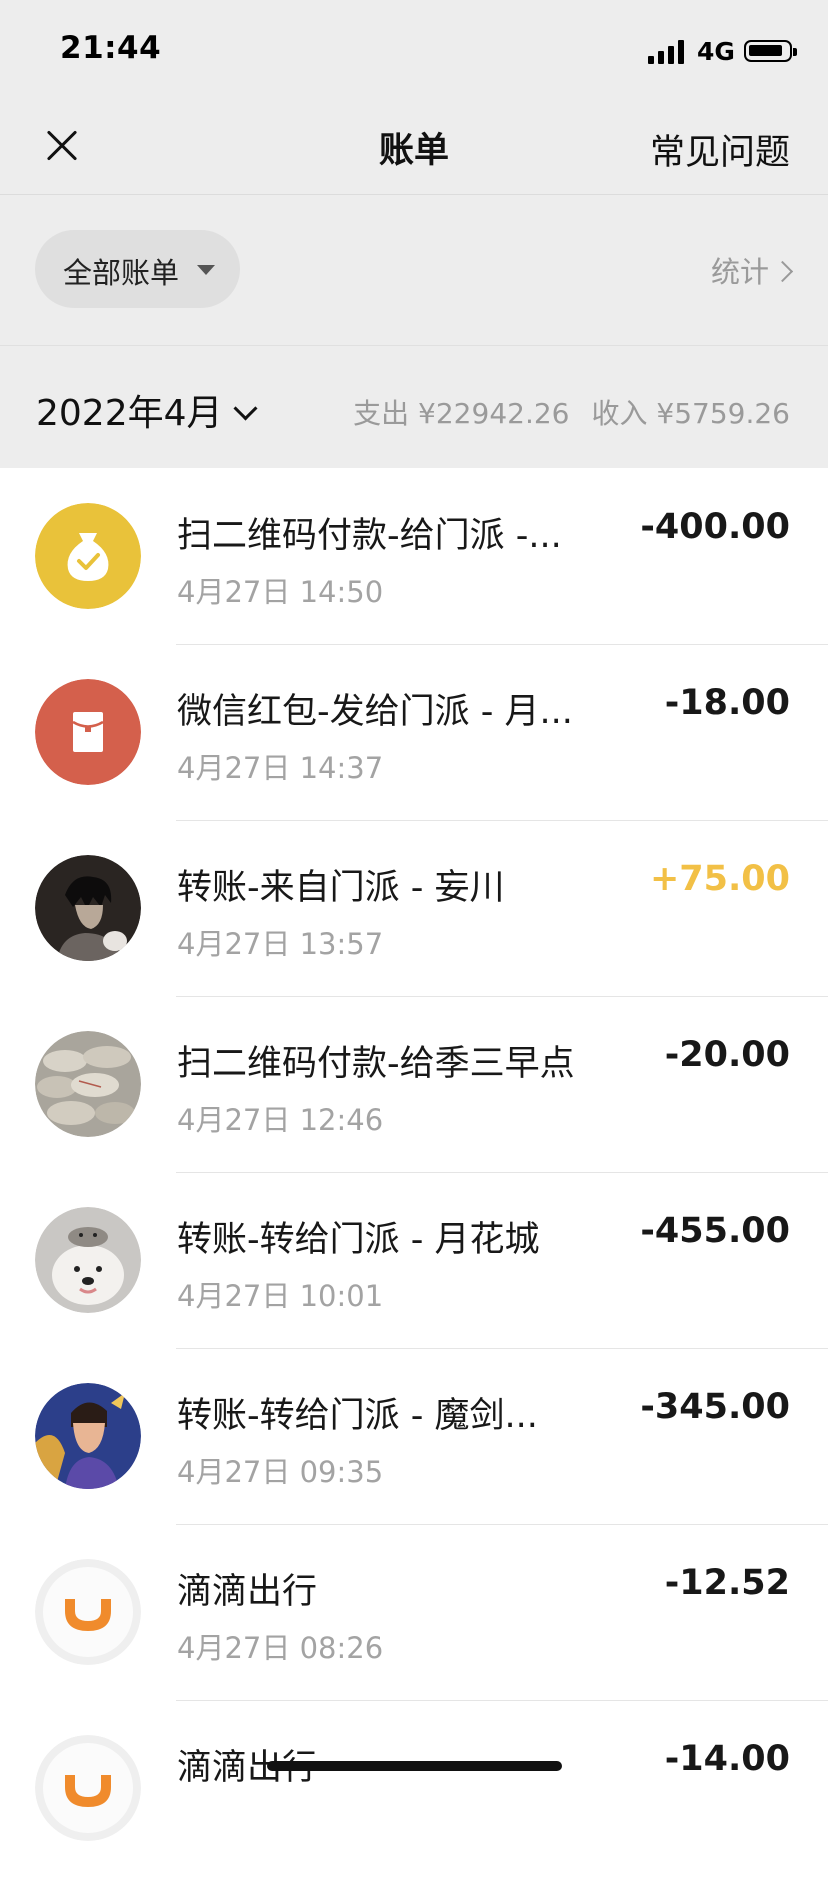 This screenshot has height=1877, width=828. I want to click on signal-icon, so click(666, 52).